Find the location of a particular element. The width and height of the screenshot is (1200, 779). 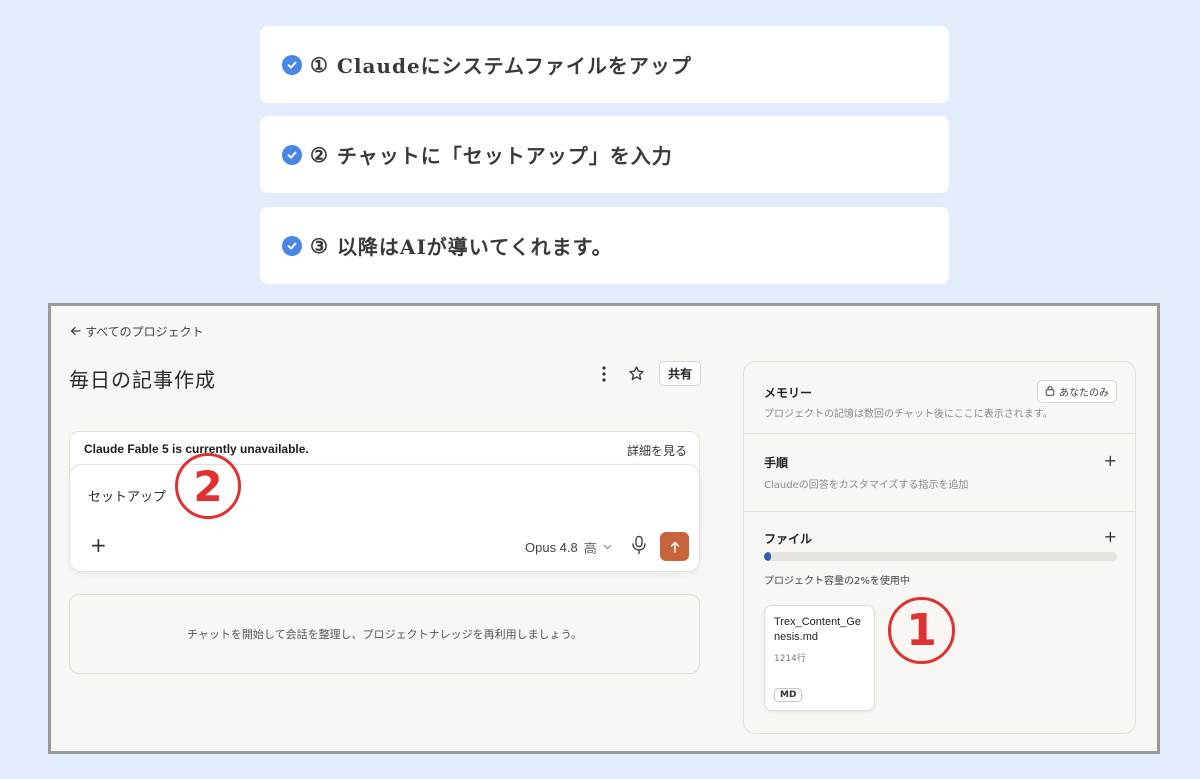

annotation-circle-2: 2 is located at coordinates (208, 486).